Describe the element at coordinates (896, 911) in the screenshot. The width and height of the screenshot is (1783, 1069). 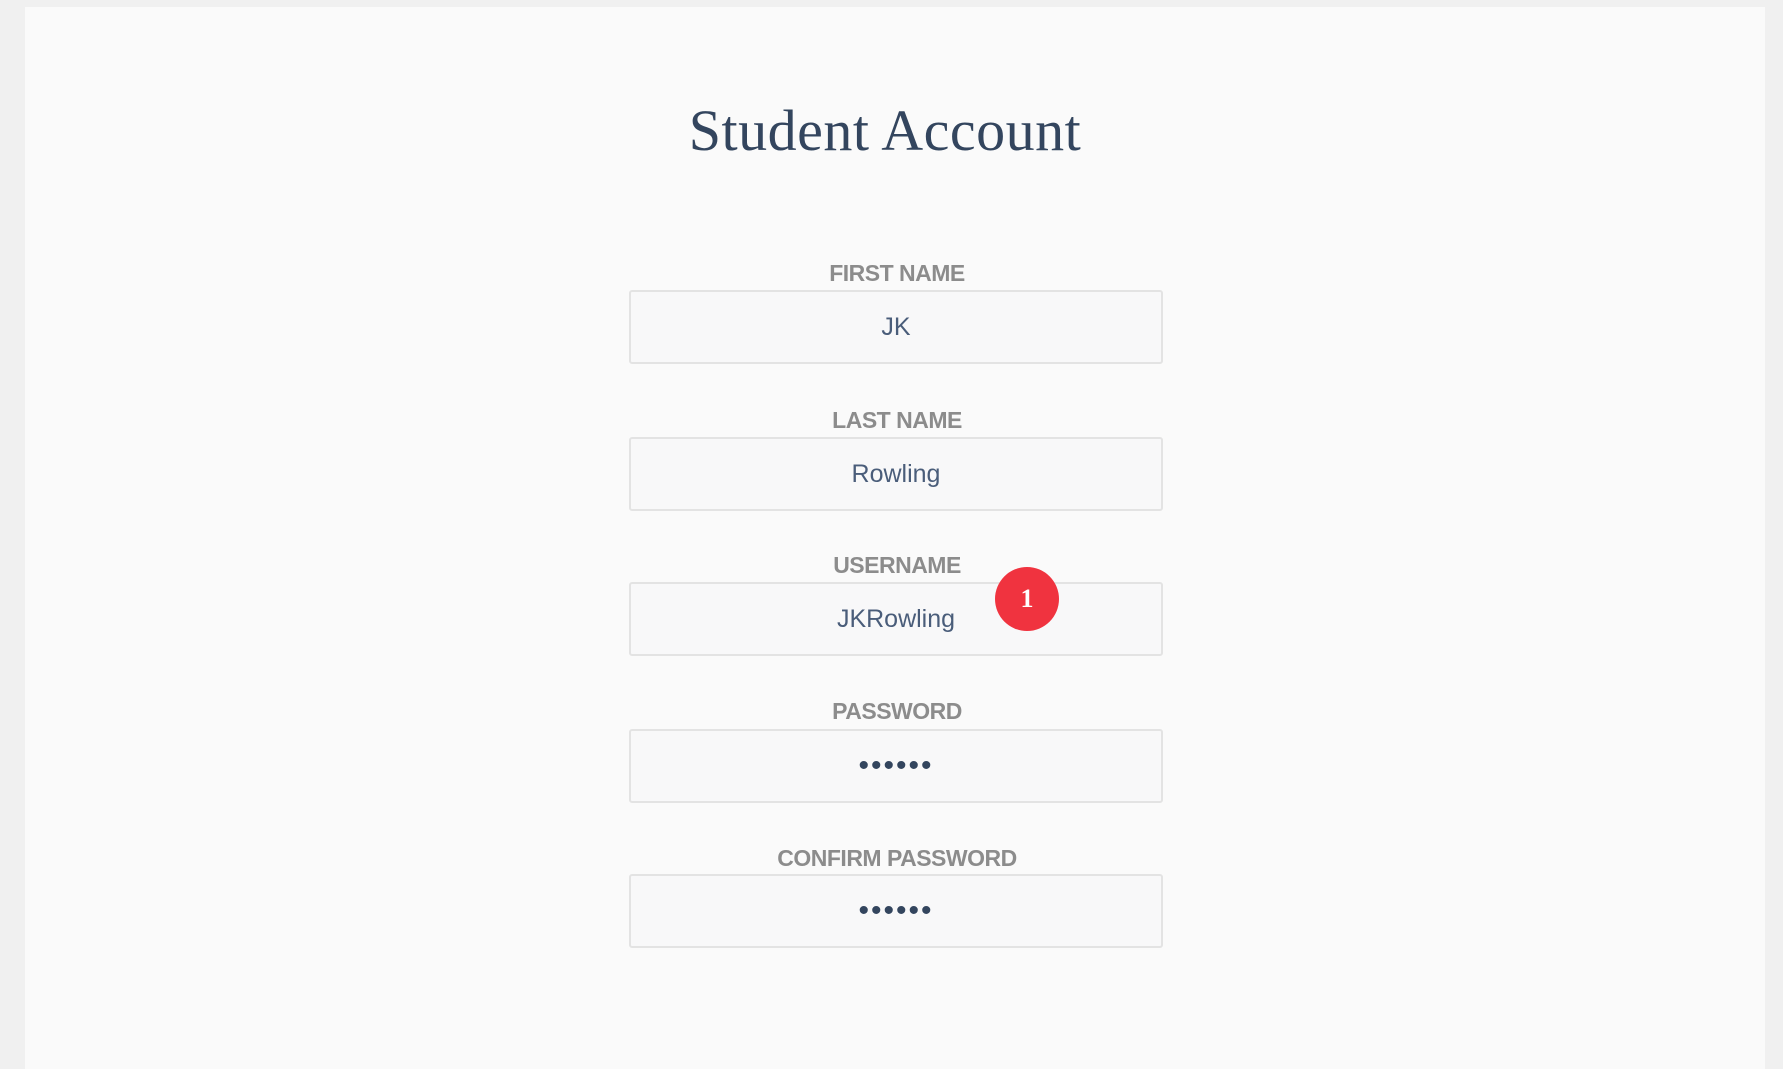
I see `confirm-password-field` at that location.